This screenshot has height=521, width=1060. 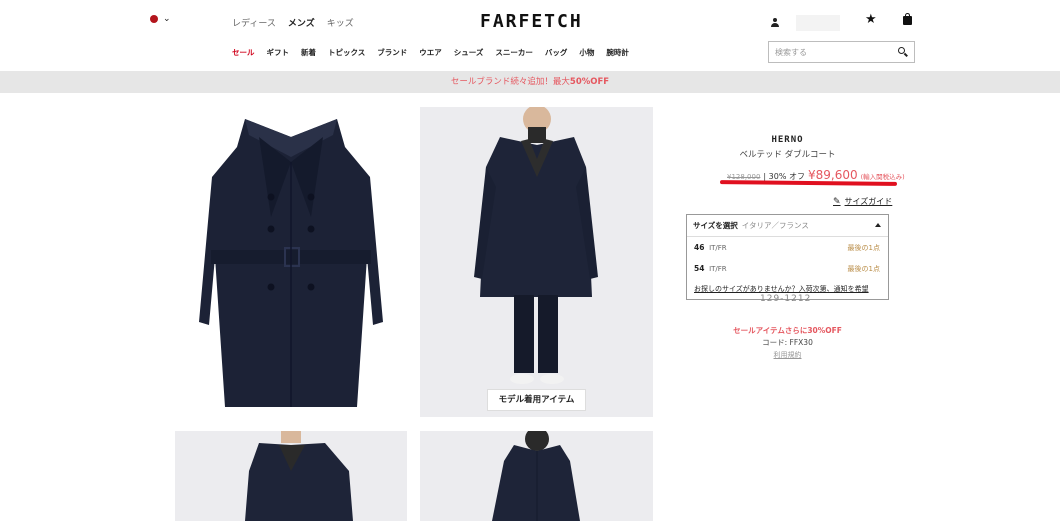 I want to click on size-guide-label: サイズガイド, so click(x=868, y=201).